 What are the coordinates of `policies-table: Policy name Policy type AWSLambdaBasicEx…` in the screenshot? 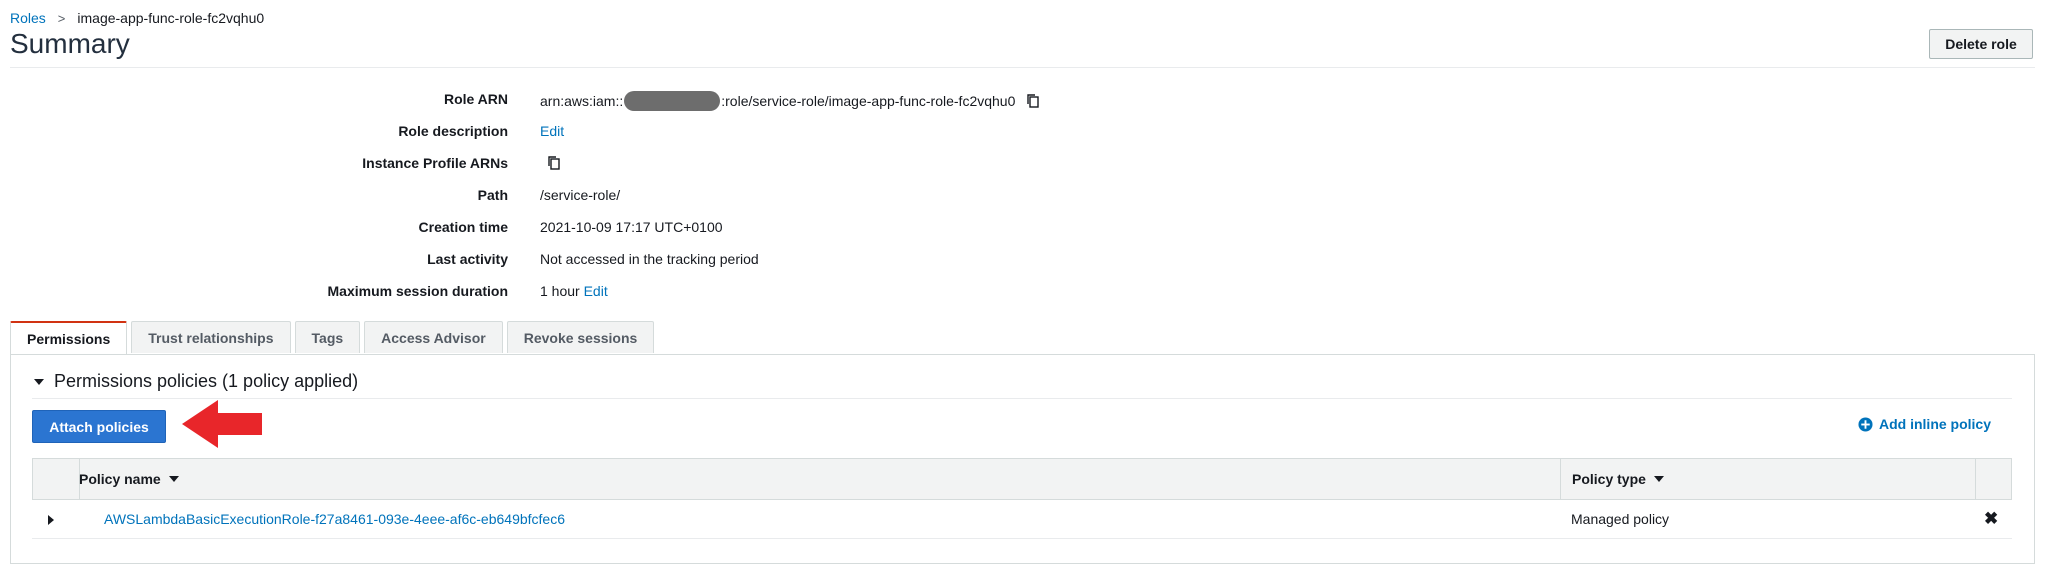 It's located at (1022, 498).